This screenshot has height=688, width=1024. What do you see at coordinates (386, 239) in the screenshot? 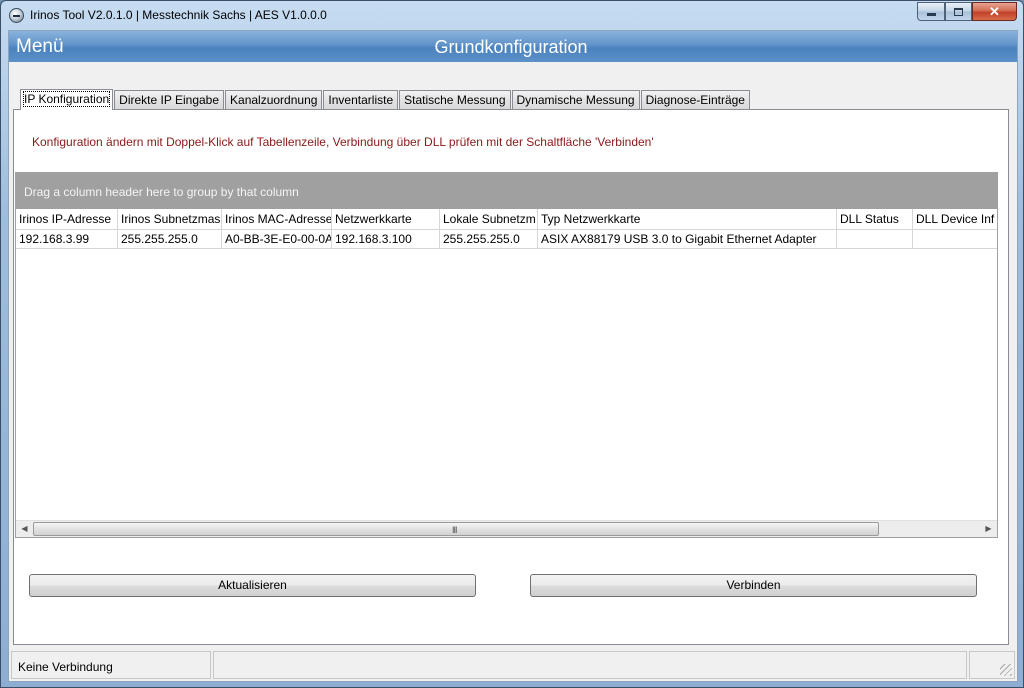
I see `cell-netzwerkkarte: 192.168.3.100` at bounding box center [386, 239].